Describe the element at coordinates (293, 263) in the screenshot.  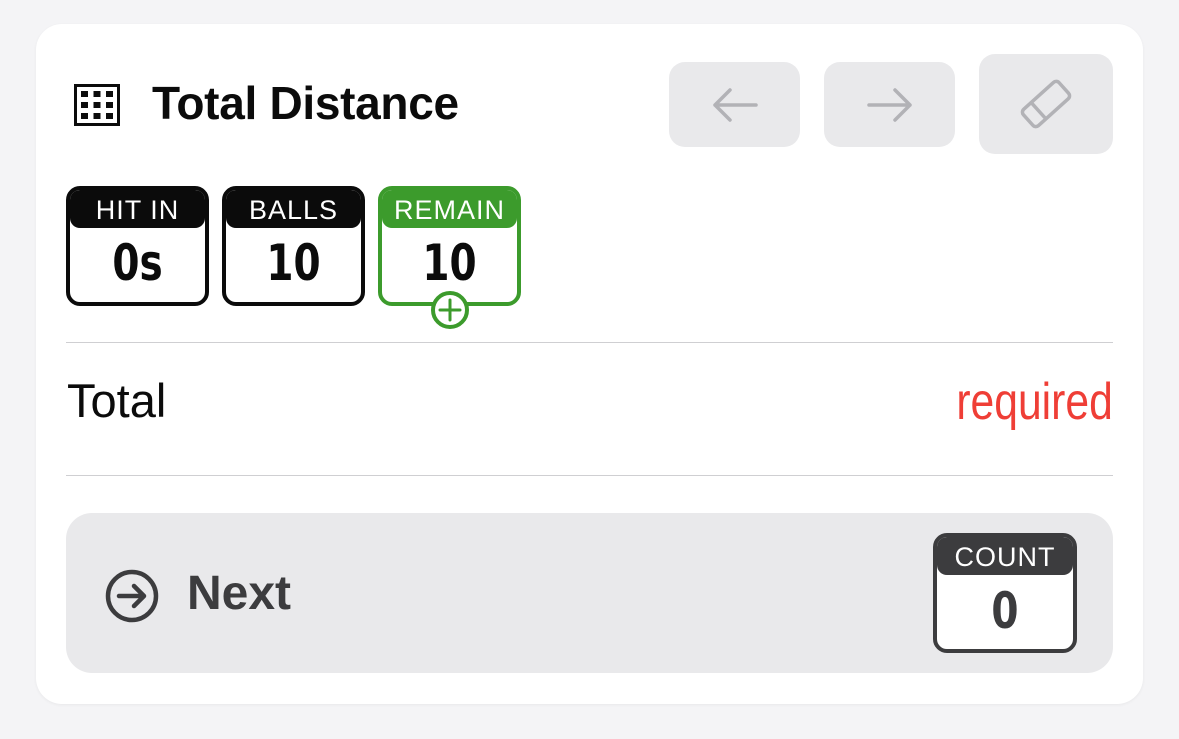
I see `balls-value: 10` at that location.